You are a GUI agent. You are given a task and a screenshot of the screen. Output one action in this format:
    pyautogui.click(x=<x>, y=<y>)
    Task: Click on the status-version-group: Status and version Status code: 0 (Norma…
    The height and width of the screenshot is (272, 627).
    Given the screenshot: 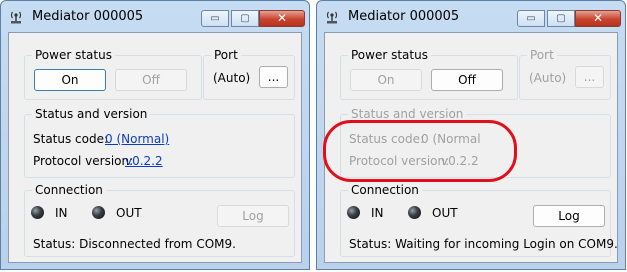 What is the action you would take?
    pyautogui.click(x=159, y=142)
    